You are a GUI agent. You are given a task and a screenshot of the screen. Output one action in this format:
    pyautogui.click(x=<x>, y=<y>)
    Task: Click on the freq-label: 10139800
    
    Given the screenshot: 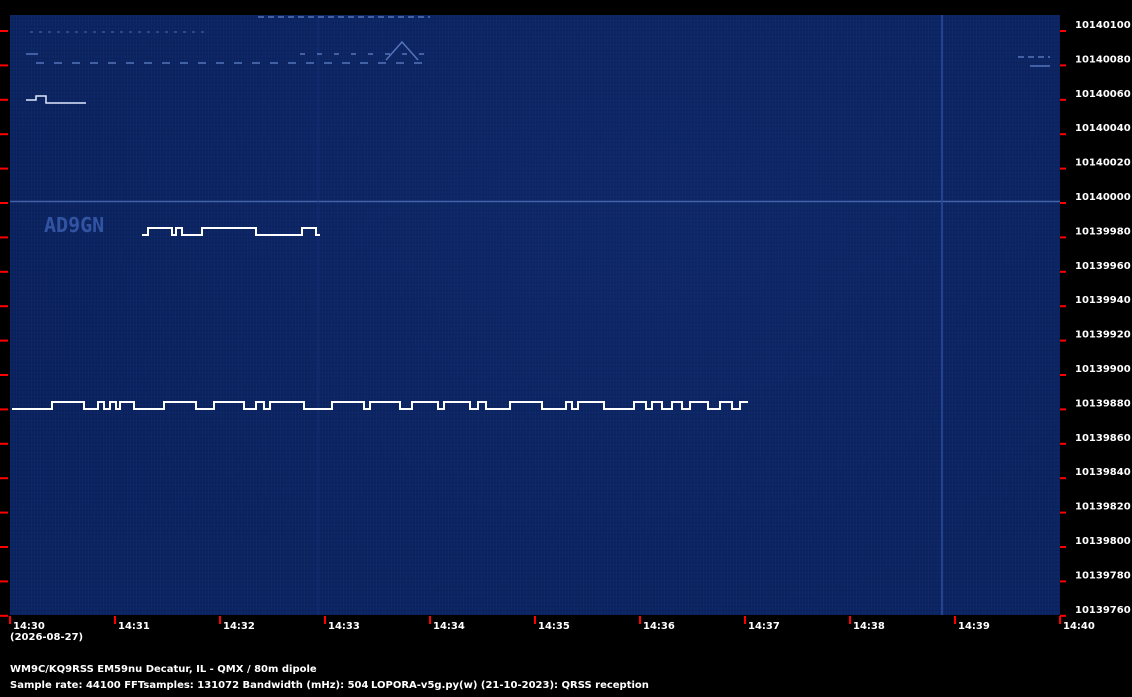 What is the action you would take?
    pyautogui.click(x=1103, y=541)
    